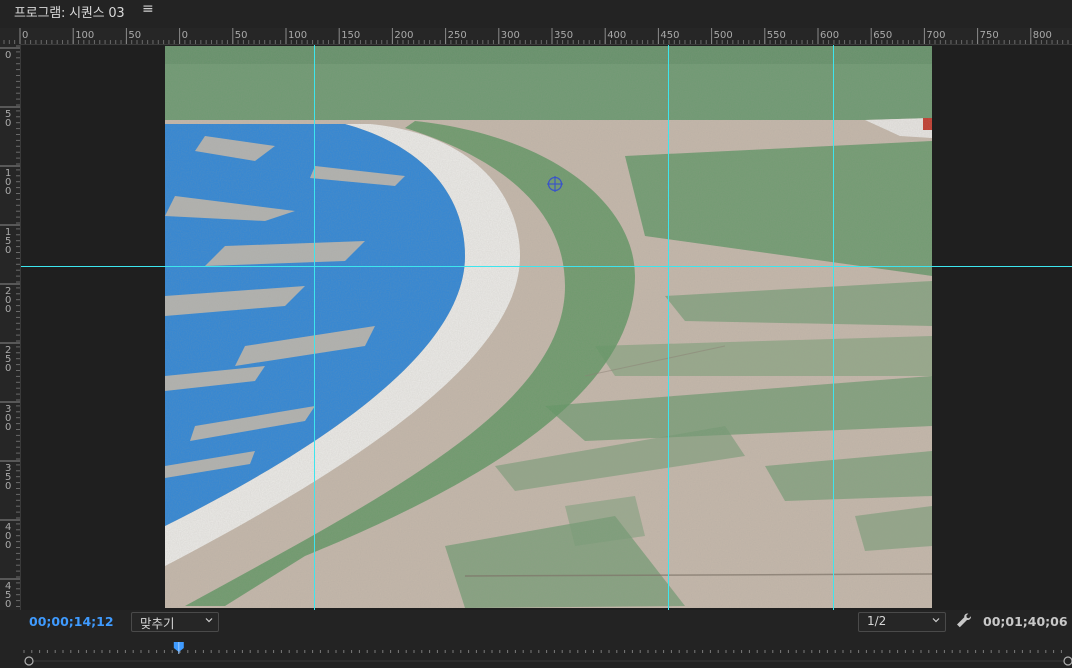 The width and height of the screenshot is (1072, 668). What do you see at coordinates (148, 9) in the screenshot?
I see `hamburger-menu-icon: ≡` at bounding box center [148, 9].